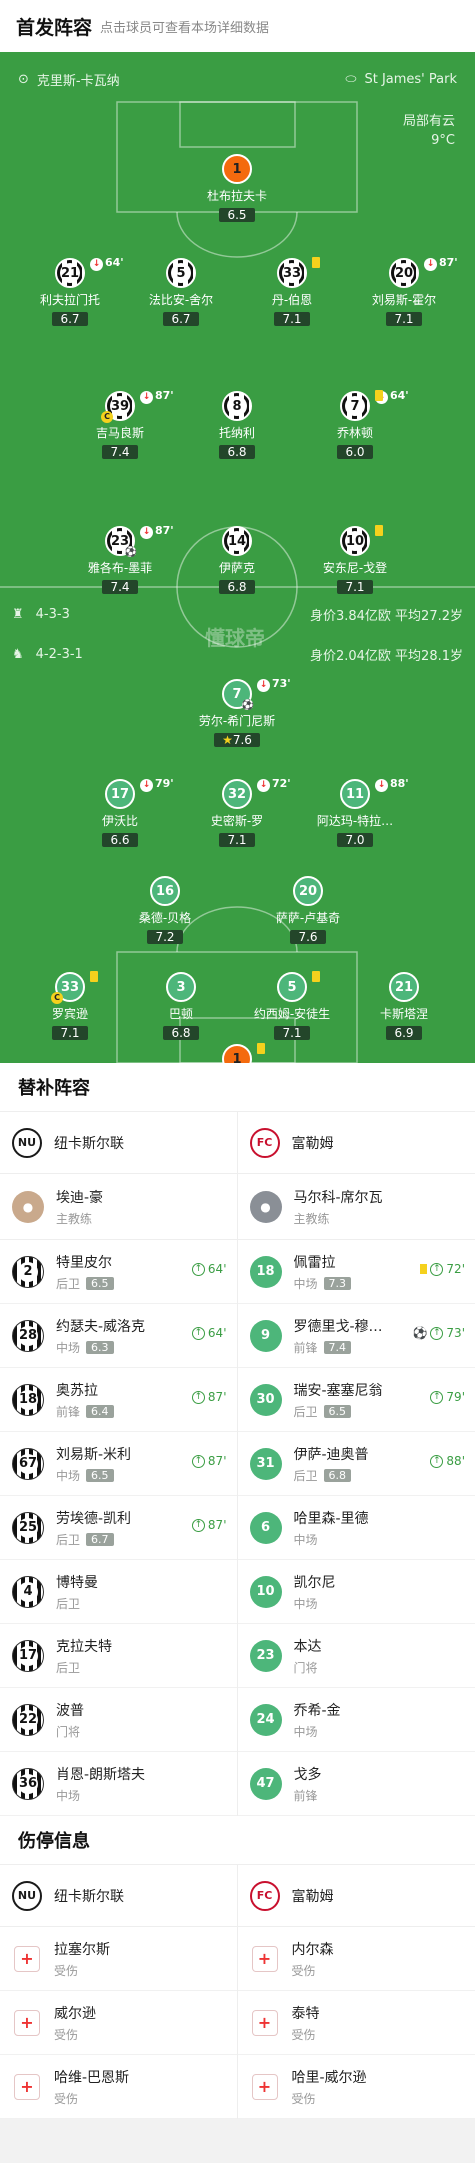 The image size is (475, 2169). I want to click on home-coach: ● 埃迪-豪 主教练, so click(118, 1207).